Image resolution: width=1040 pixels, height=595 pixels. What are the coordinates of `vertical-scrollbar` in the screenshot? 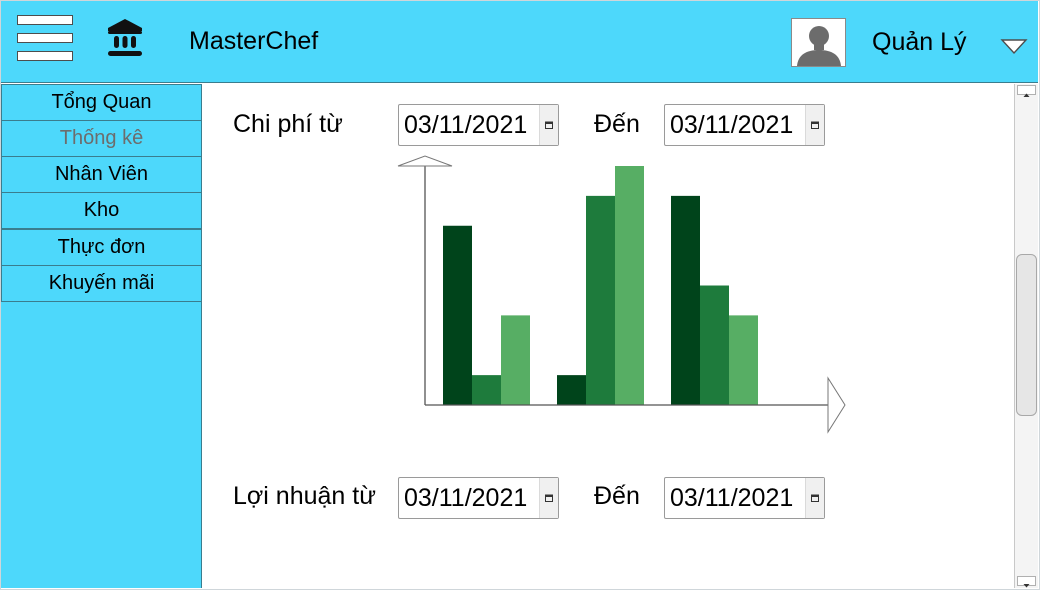 It's located at (1026, 336).